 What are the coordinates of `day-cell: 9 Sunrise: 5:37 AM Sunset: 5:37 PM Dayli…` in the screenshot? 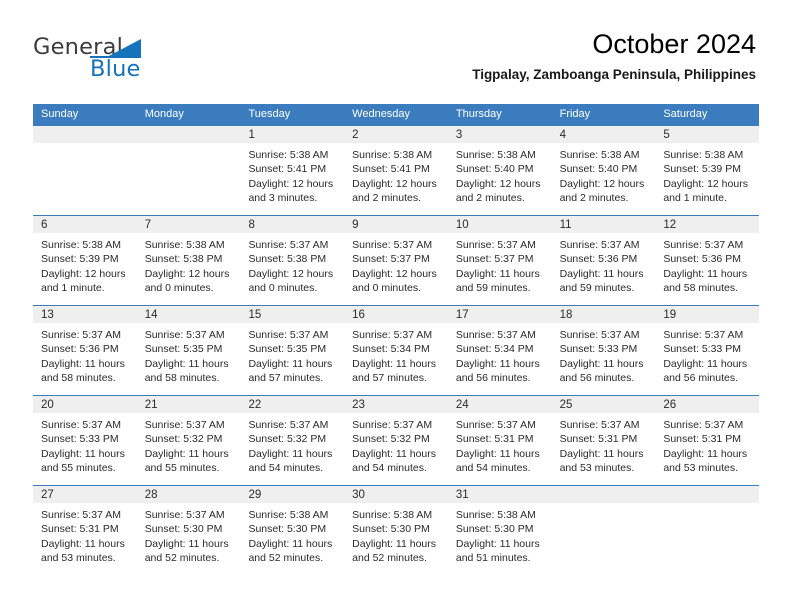 It's located at (396, 260).